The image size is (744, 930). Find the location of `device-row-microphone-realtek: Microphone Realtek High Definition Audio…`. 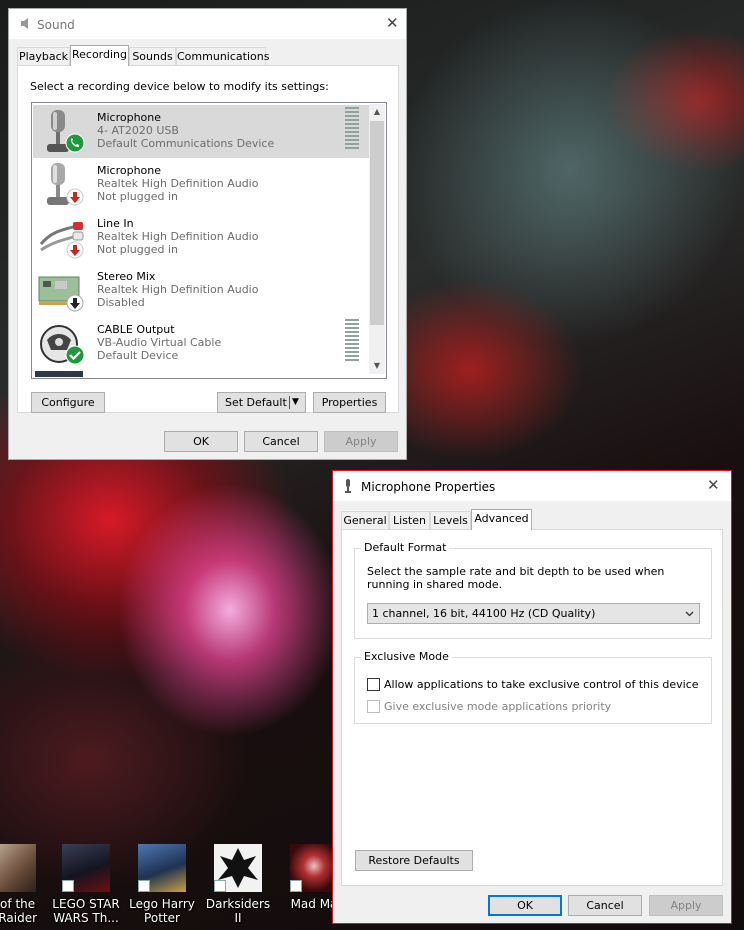

device-row-microphone-realtek: Microphone Realtek High Definition Audio… is located at coordinates (201, 184).